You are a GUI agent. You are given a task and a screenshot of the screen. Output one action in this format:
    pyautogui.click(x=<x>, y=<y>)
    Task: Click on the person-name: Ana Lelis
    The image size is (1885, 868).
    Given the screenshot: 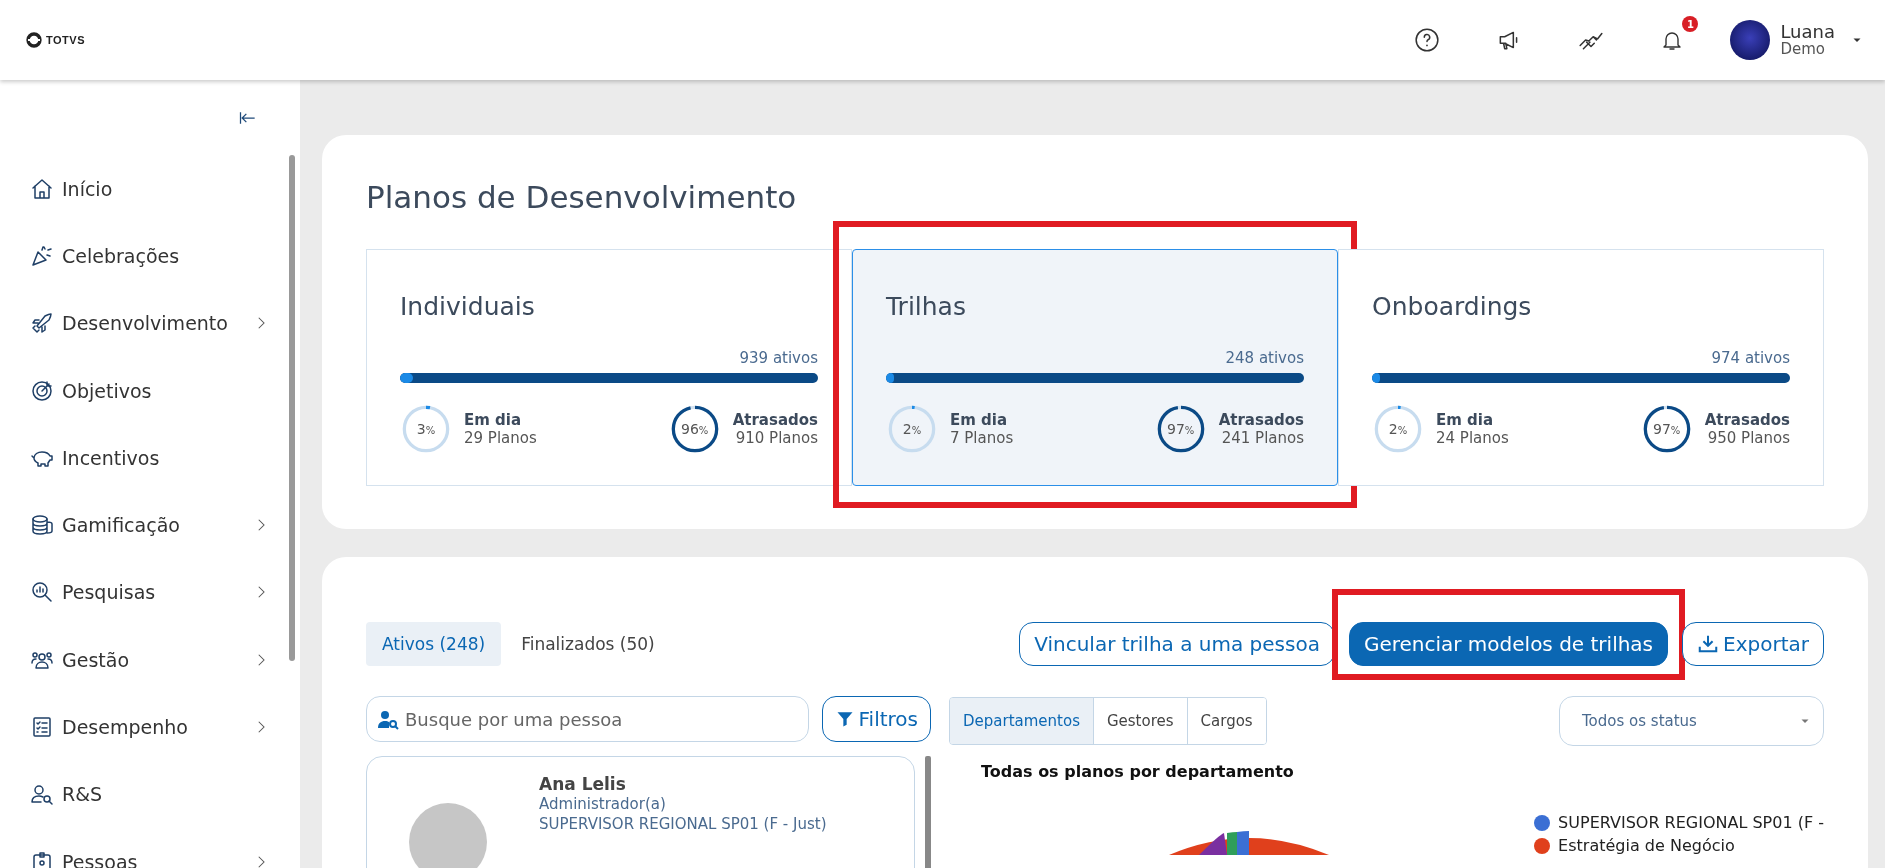 What is the action you would take?
    pyautogui.click(x=583, y=784)
    